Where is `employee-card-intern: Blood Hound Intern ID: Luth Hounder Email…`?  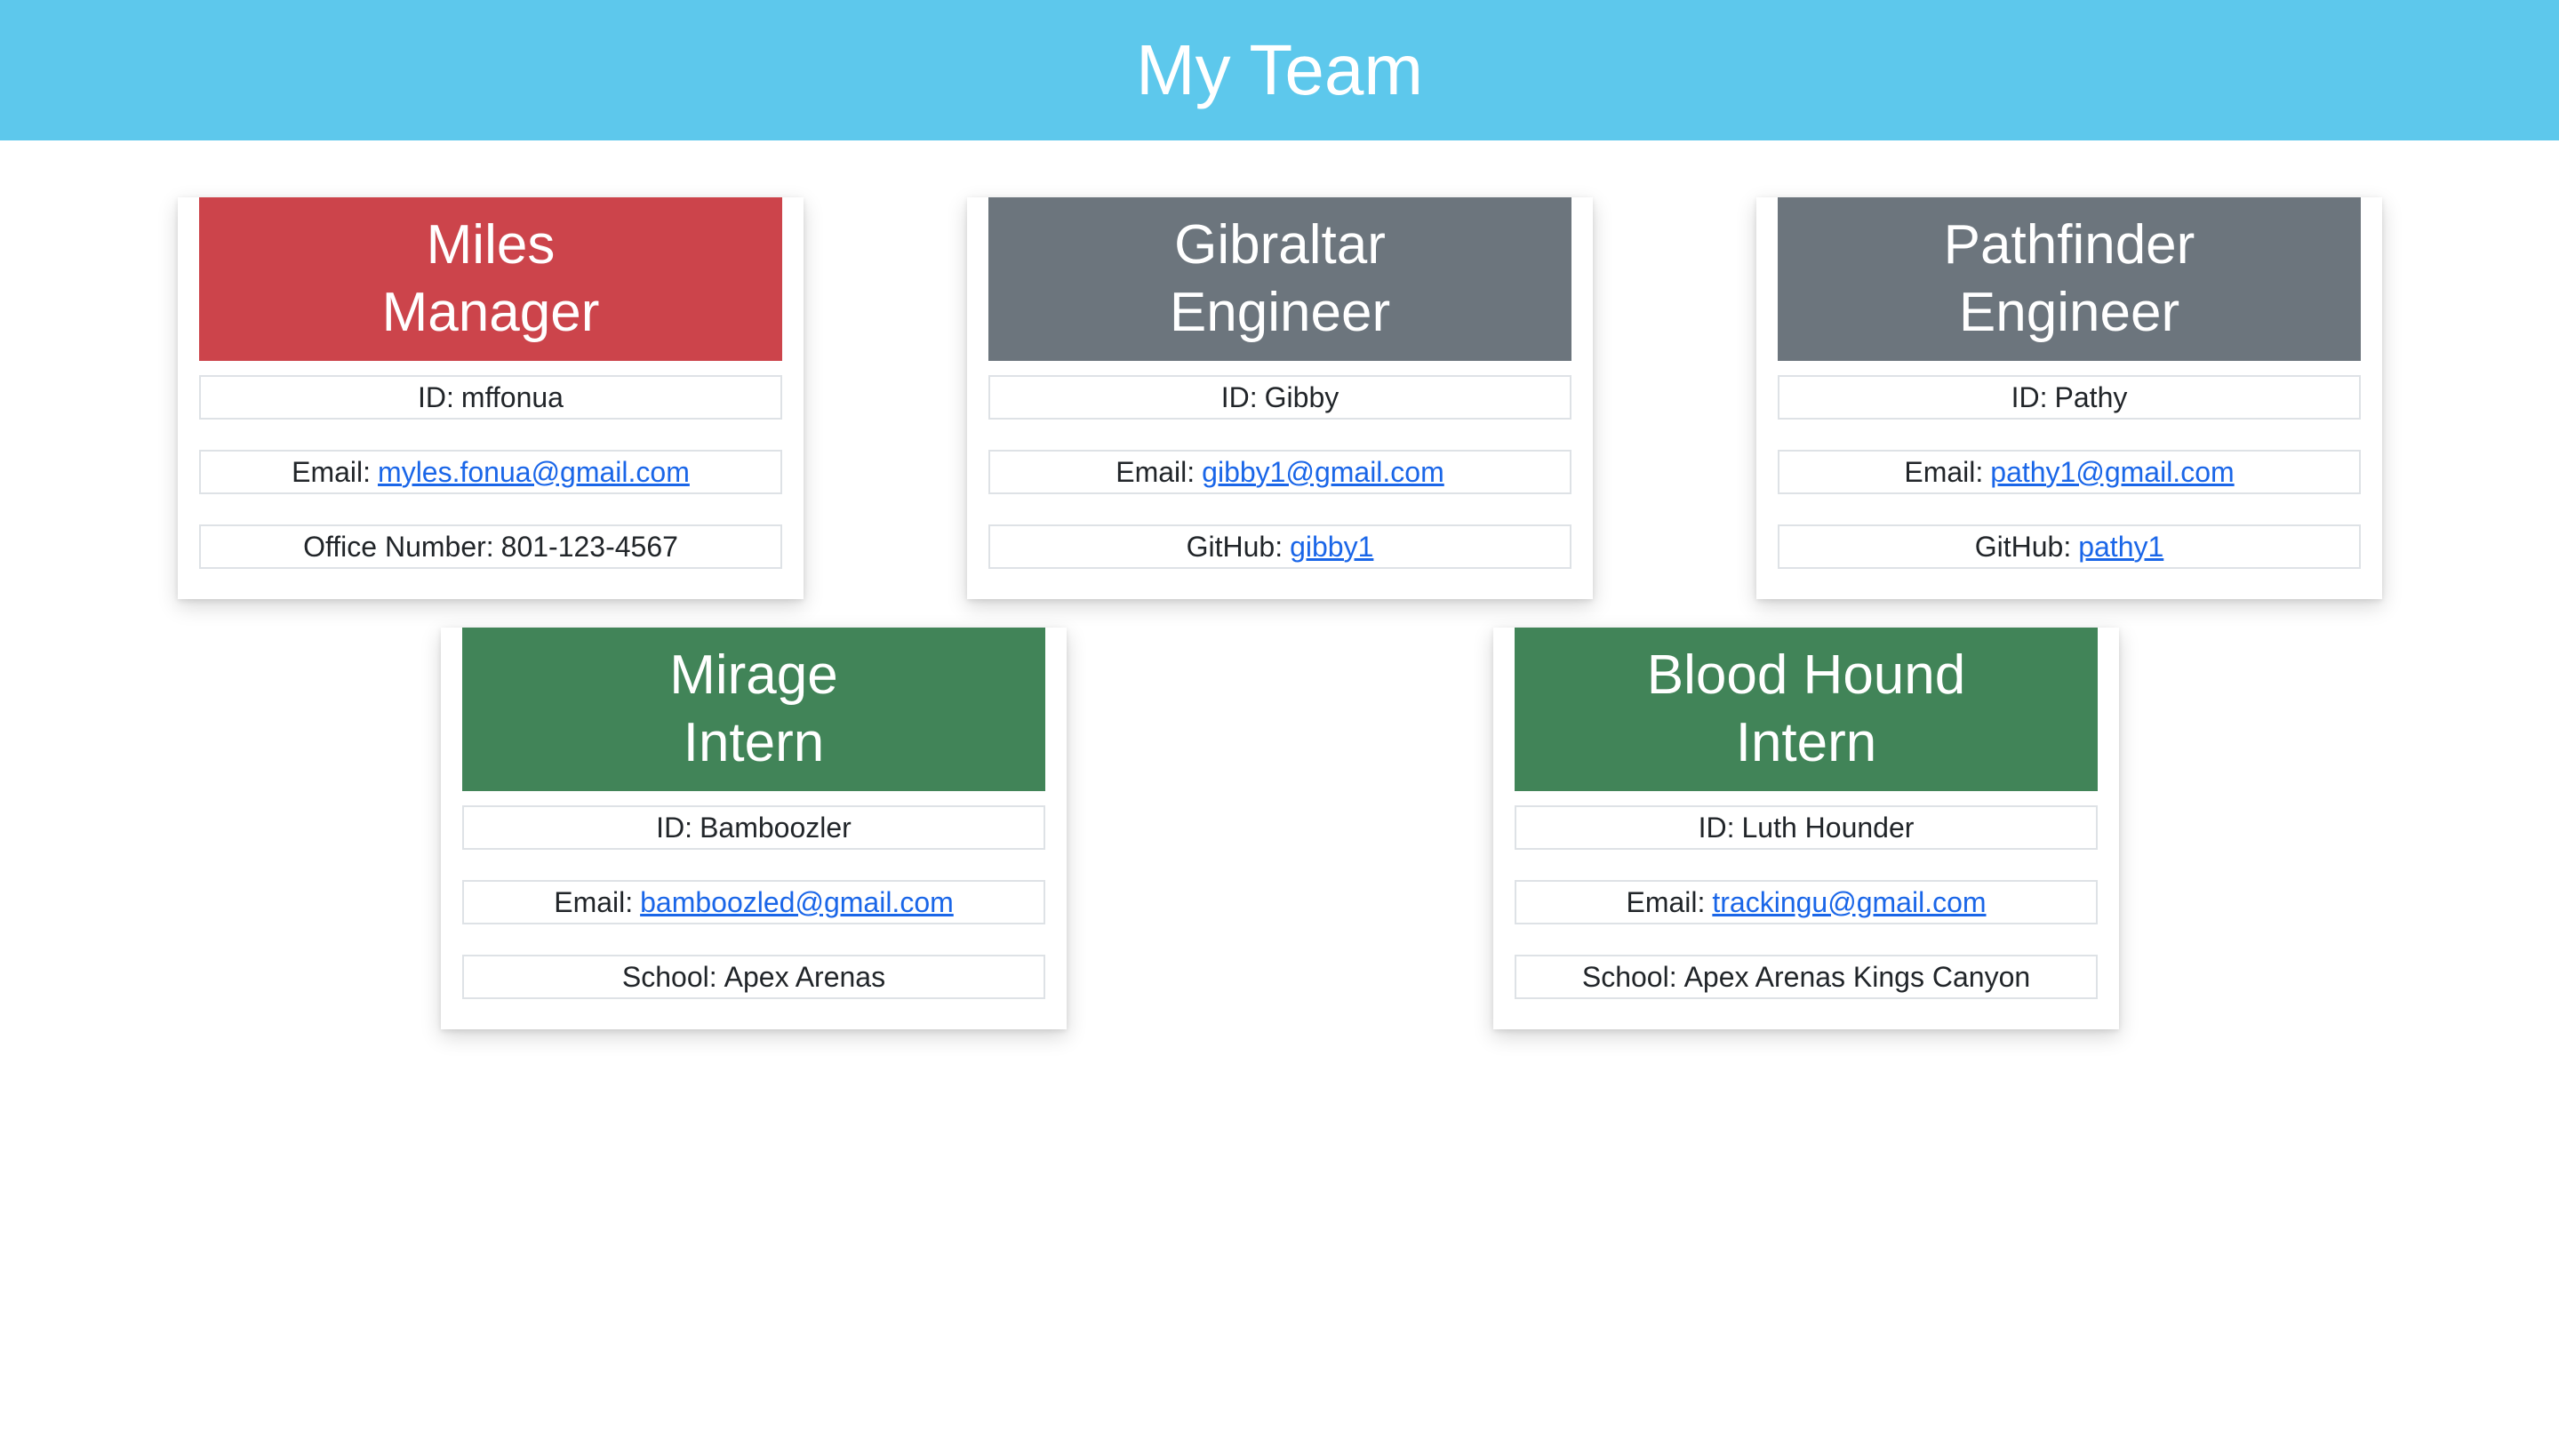
employee-card-intern: Blood Hound Intern ID: Luth Hounder Email… is located at coordinates (1806, 828).